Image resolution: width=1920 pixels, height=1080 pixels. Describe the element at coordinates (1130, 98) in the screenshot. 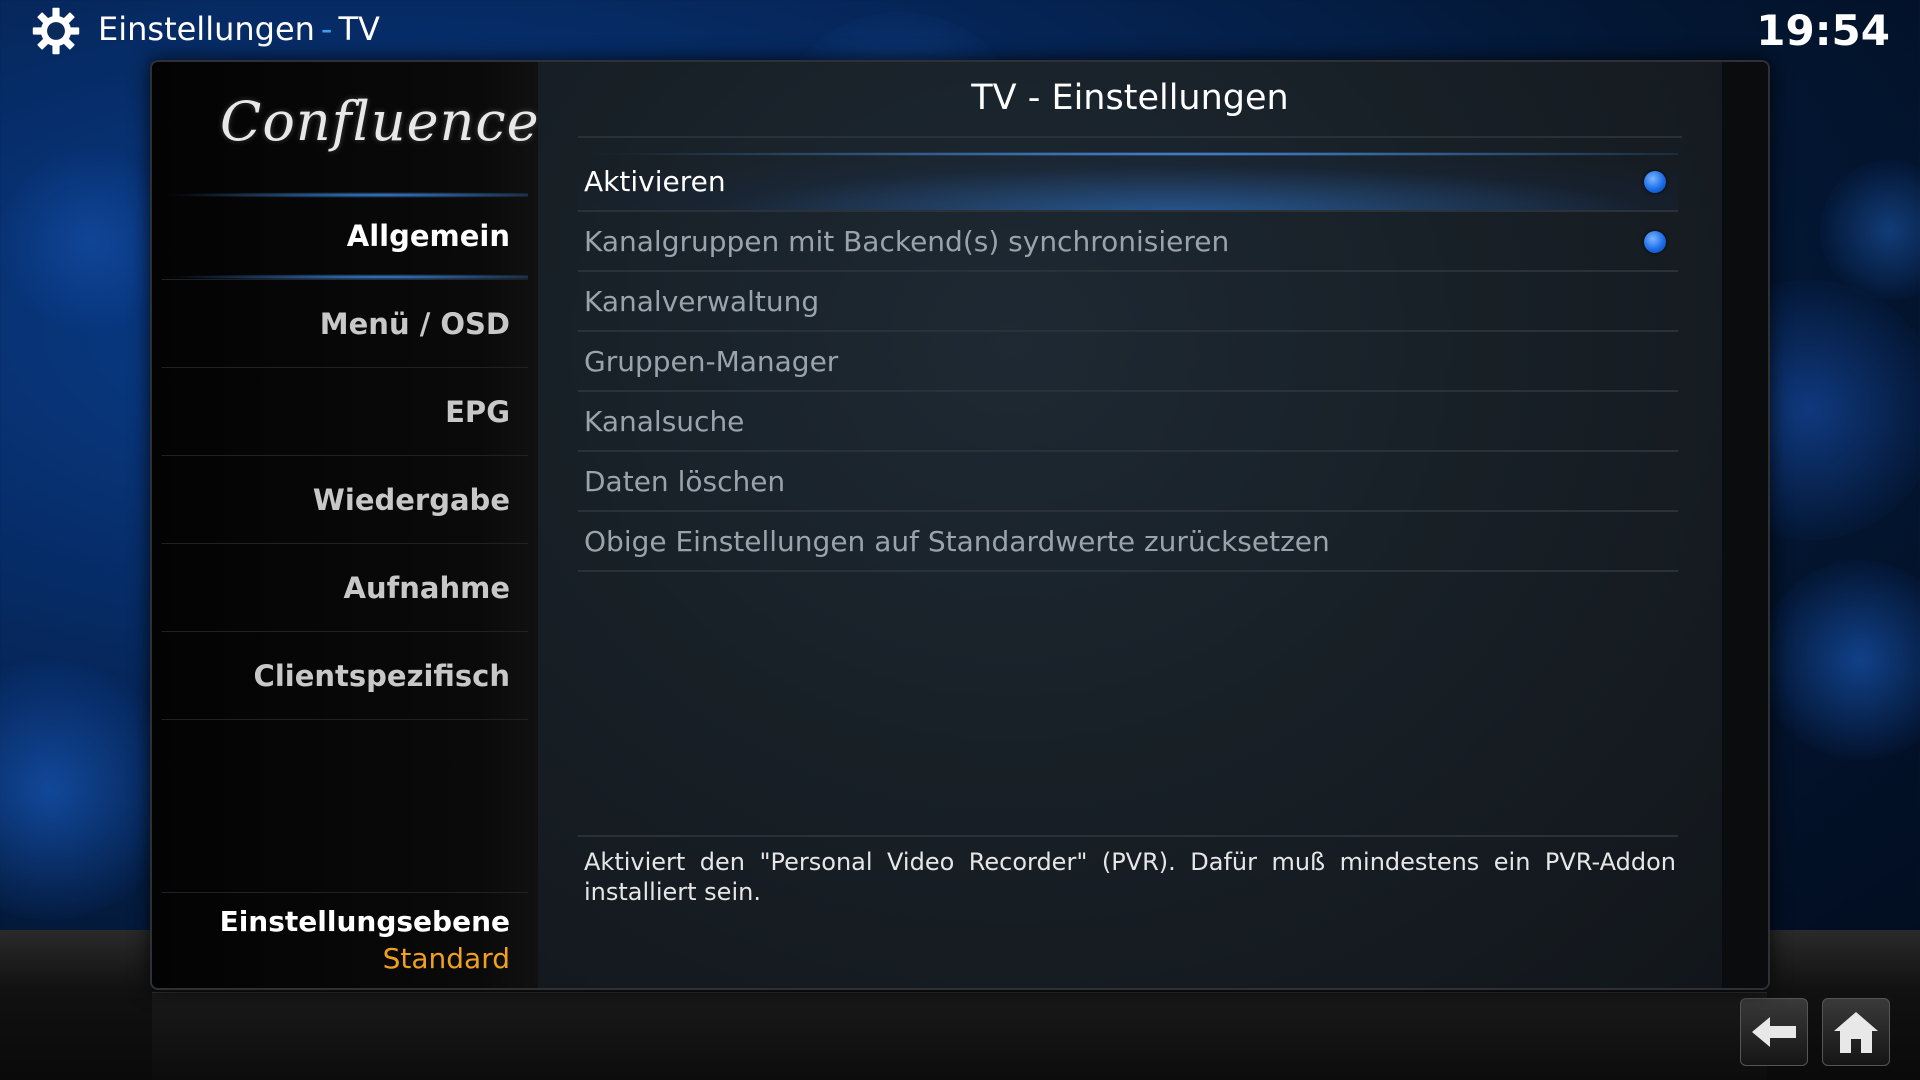

I see `dialog-title: TV - Einstellungen` at that location.